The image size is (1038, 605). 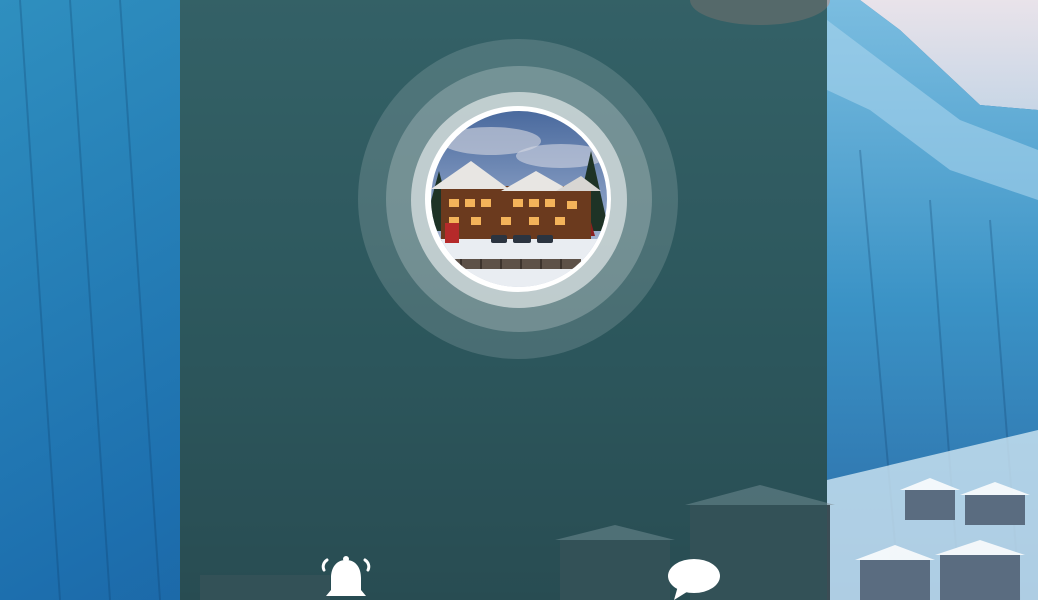 I want to click on bell-icon, so click(x=346, y=578).